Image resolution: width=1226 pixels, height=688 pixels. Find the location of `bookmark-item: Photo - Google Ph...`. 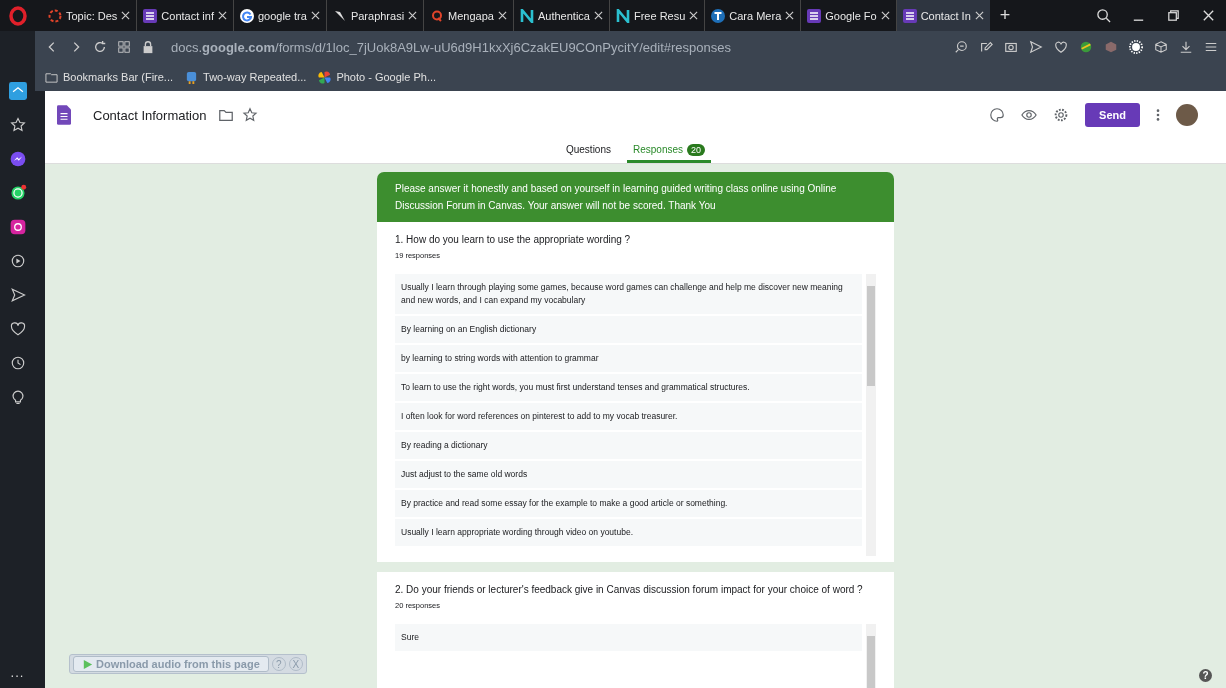

bookmark-item: Photo - Google Ph... is located at coordinates (377, 77).